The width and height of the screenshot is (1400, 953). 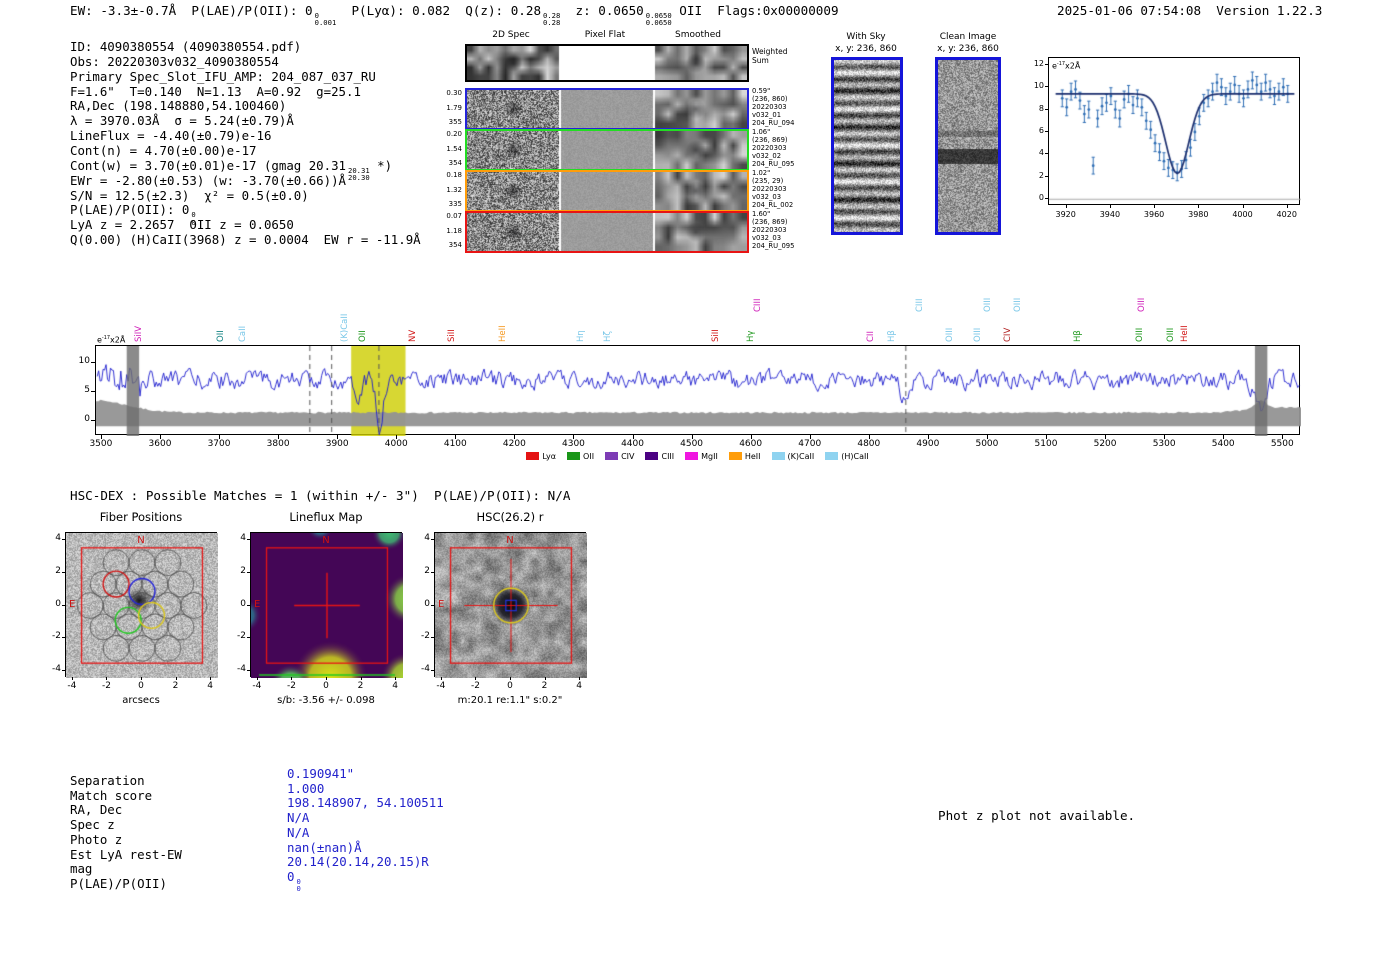 What do you see at coordinates (294, 881) in the screenshot?
I see `match-row-value: 000` at bounding box center [294, 881].